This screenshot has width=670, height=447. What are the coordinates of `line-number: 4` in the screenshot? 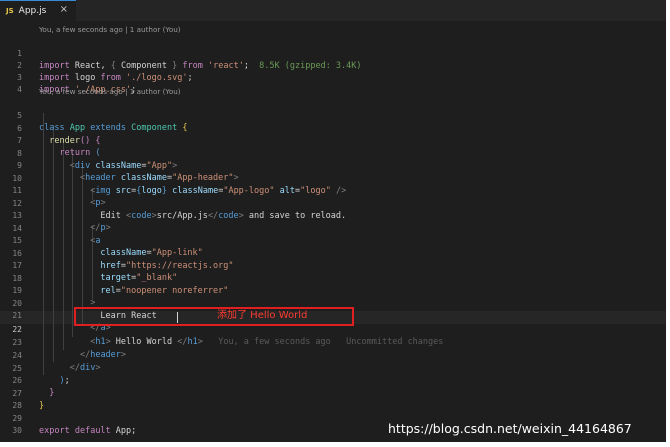 It's located at (19, 89).